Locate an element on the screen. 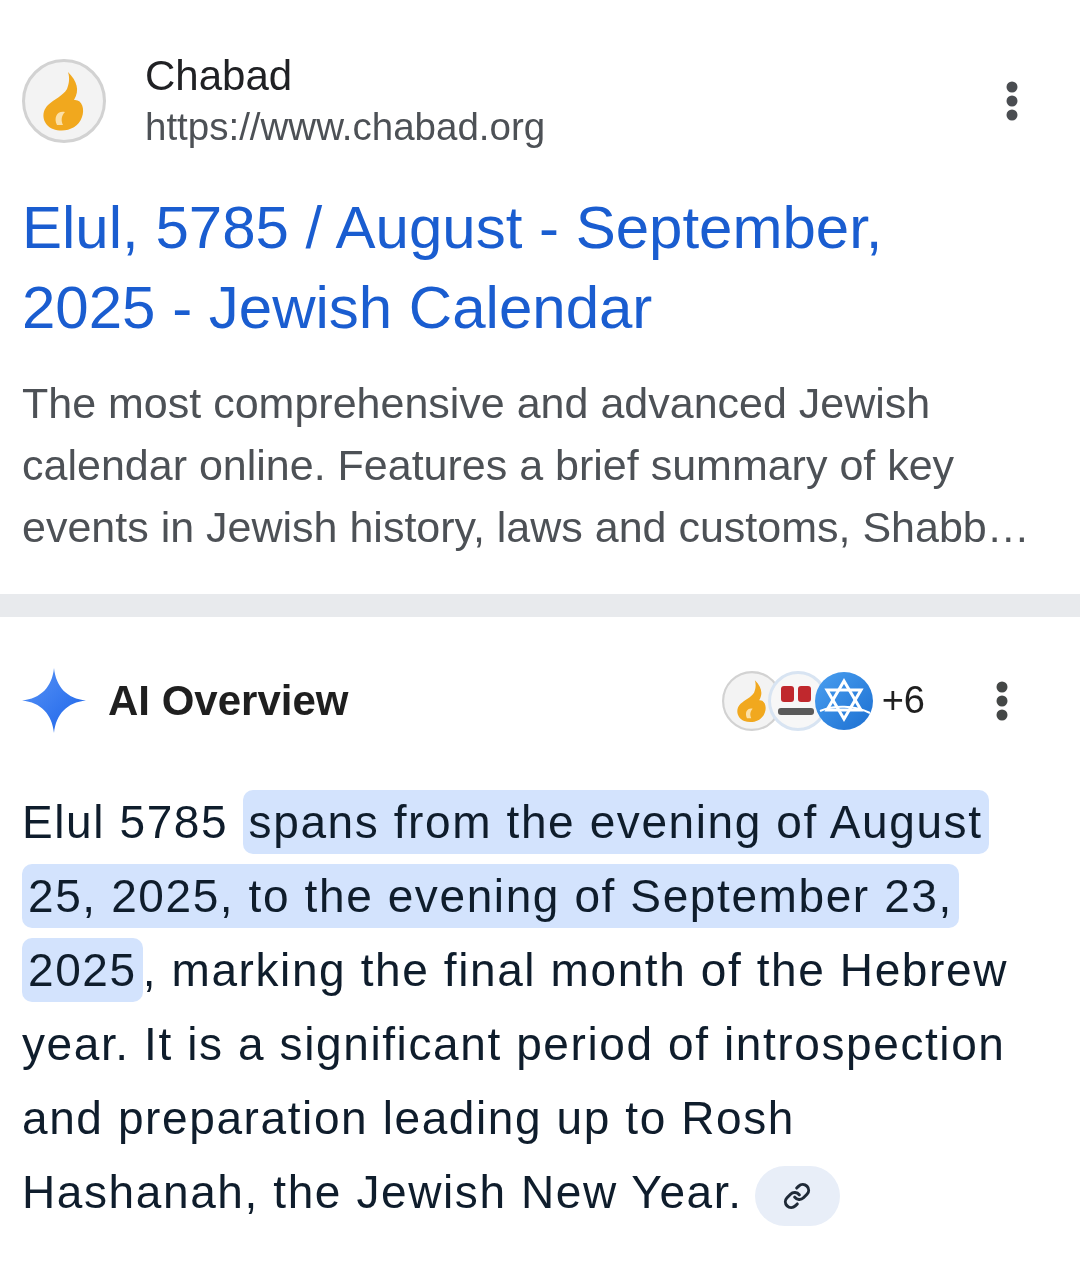 This screenshot has width=1080, height=1271. site-url: https://www.chabad.org is located at coordinates (345, 127).